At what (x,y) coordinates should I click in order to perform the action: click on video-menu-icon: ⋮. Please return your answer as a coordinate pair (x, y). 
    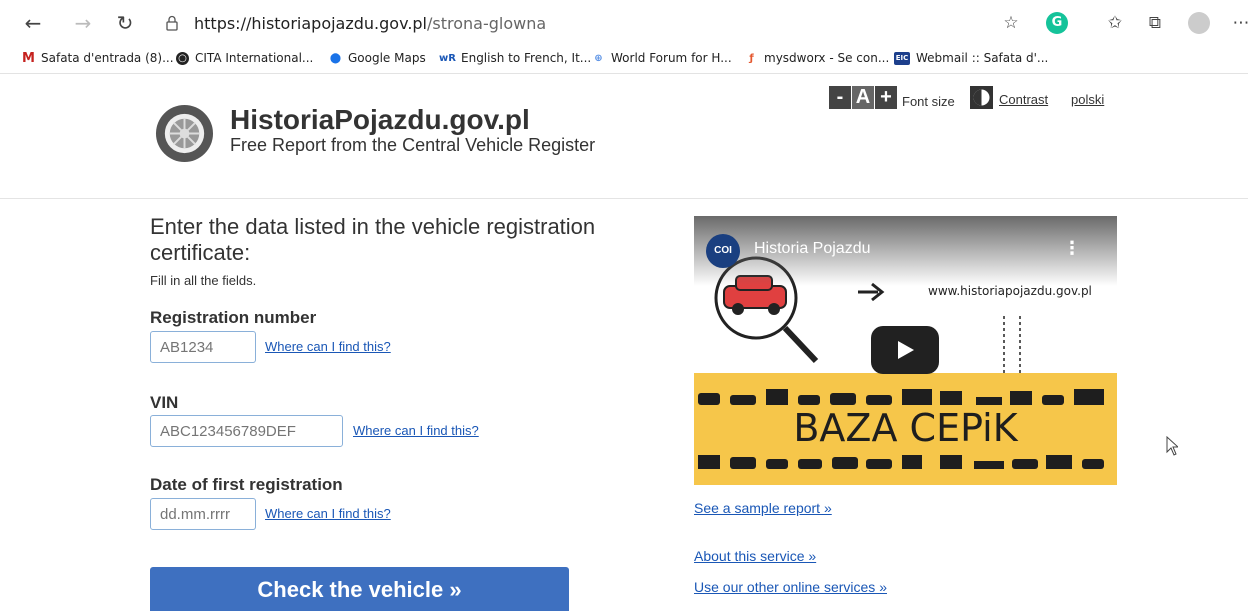
    Looking at the image, I should click on (1072, 248).